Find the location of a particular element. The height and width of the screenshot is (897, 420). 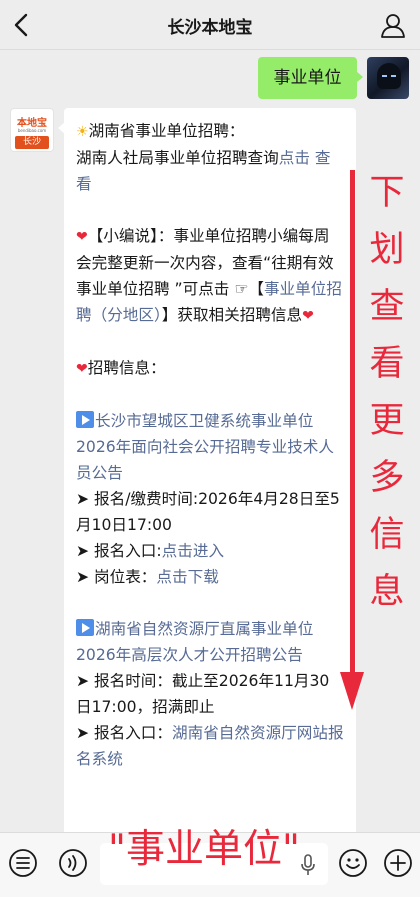

profile-icon is located at coordinates (393, 25).